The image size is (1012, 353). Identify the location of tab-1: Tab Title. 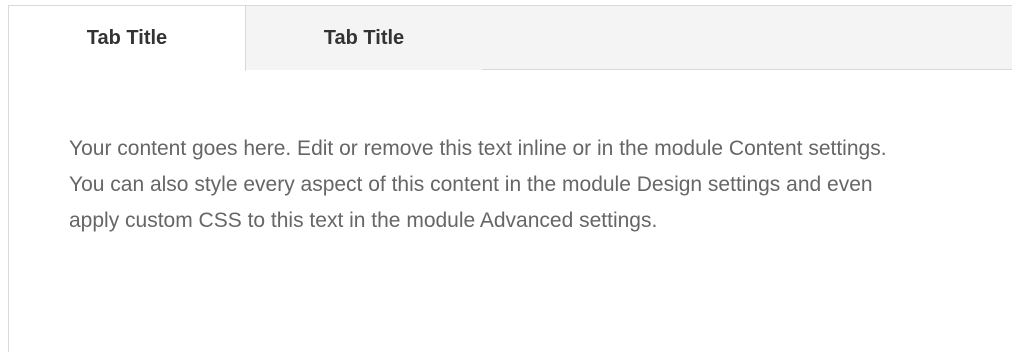
(127, 38).